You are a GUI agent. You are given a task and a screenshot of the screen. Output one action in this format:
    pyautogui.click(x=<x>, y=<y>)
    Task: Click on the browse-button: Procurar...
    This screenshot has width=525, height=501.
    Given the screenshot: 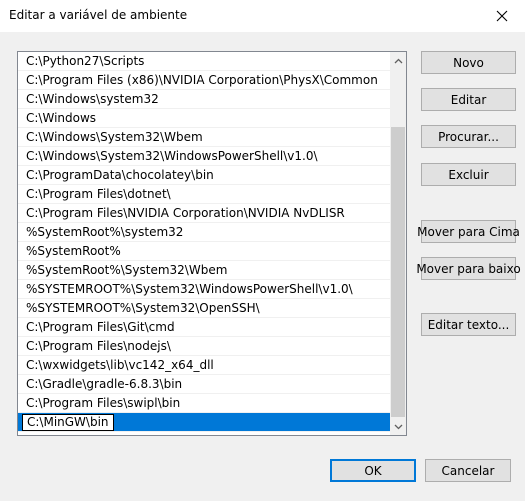 What is the action you would take?
    pyautogui.click(x=468, y=136)
    